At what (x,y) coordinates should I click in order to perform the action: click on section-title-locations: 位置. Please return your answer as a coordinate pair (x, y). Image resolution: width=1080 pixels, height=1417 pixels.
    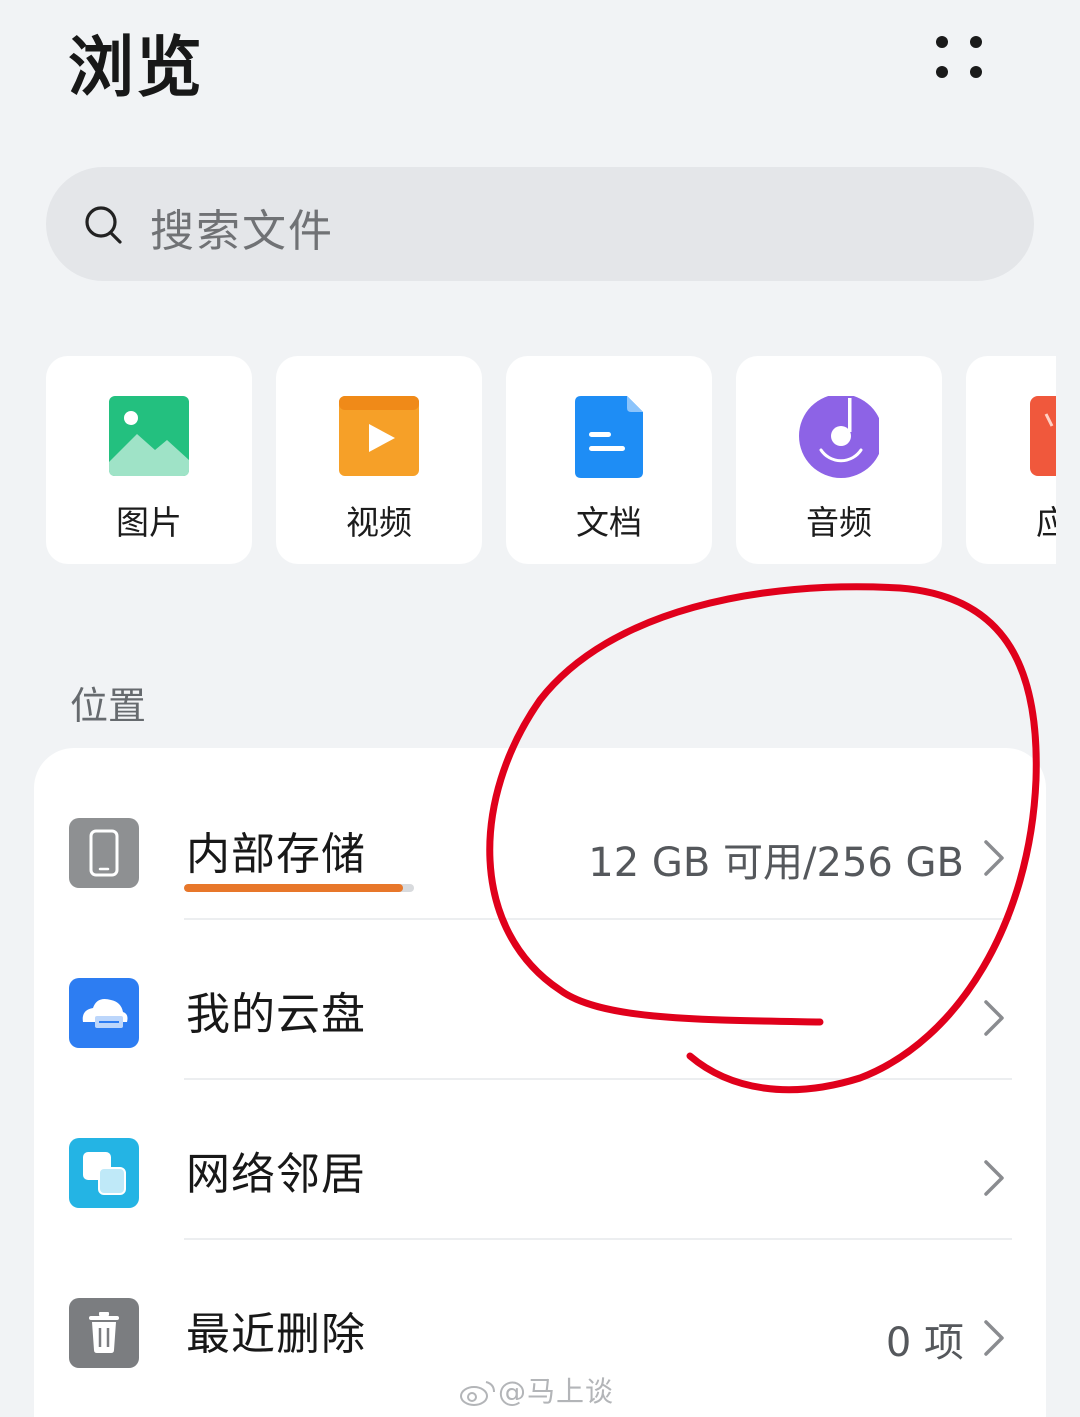
    Looking at the image, I should click on (108, 706).